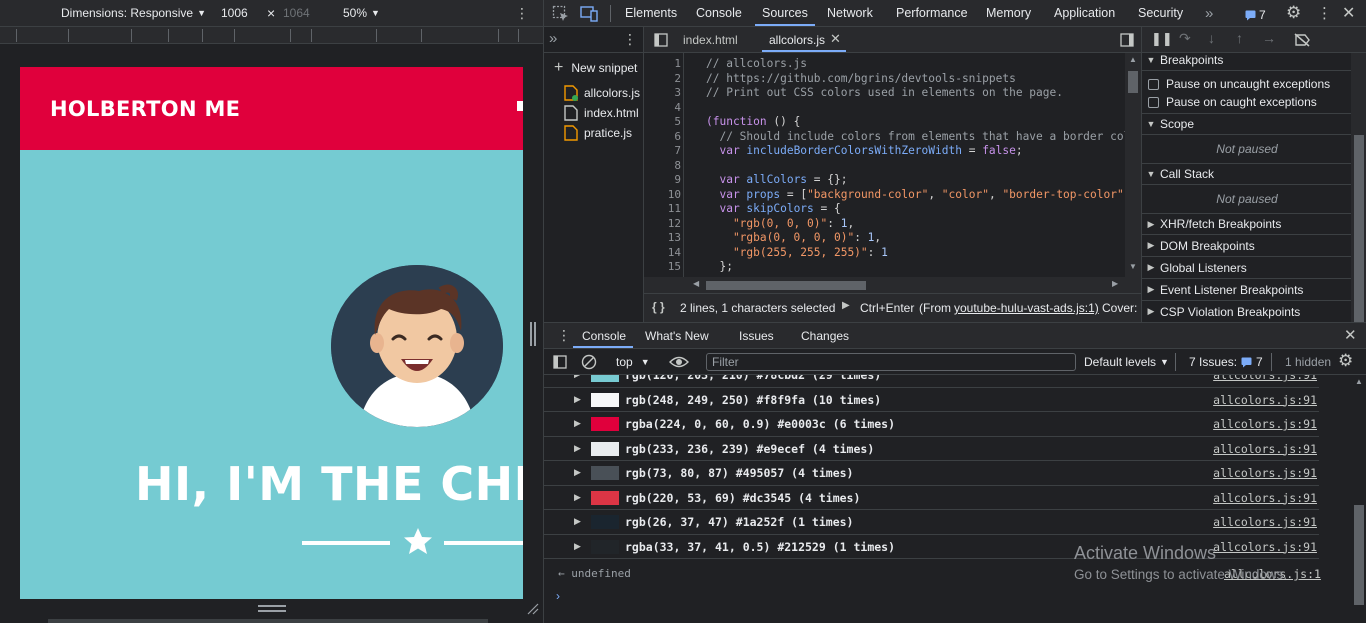 Image resolution: width=1366 pixels, height=623 pixels. I want to click on toggle-debugger-icon, so click(1127, 40).